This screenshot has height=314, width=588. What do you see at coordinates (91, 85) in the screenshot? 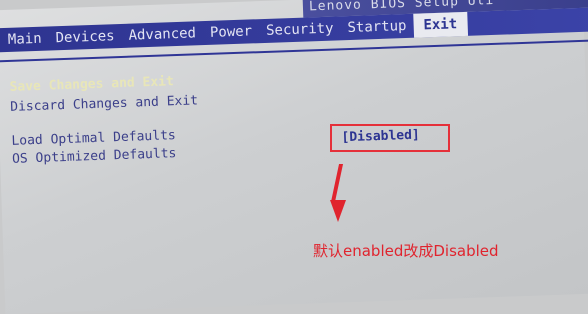
I see `option-save-changes-and-exit: Save Changes and Exit` at bounding box center [91, 85].